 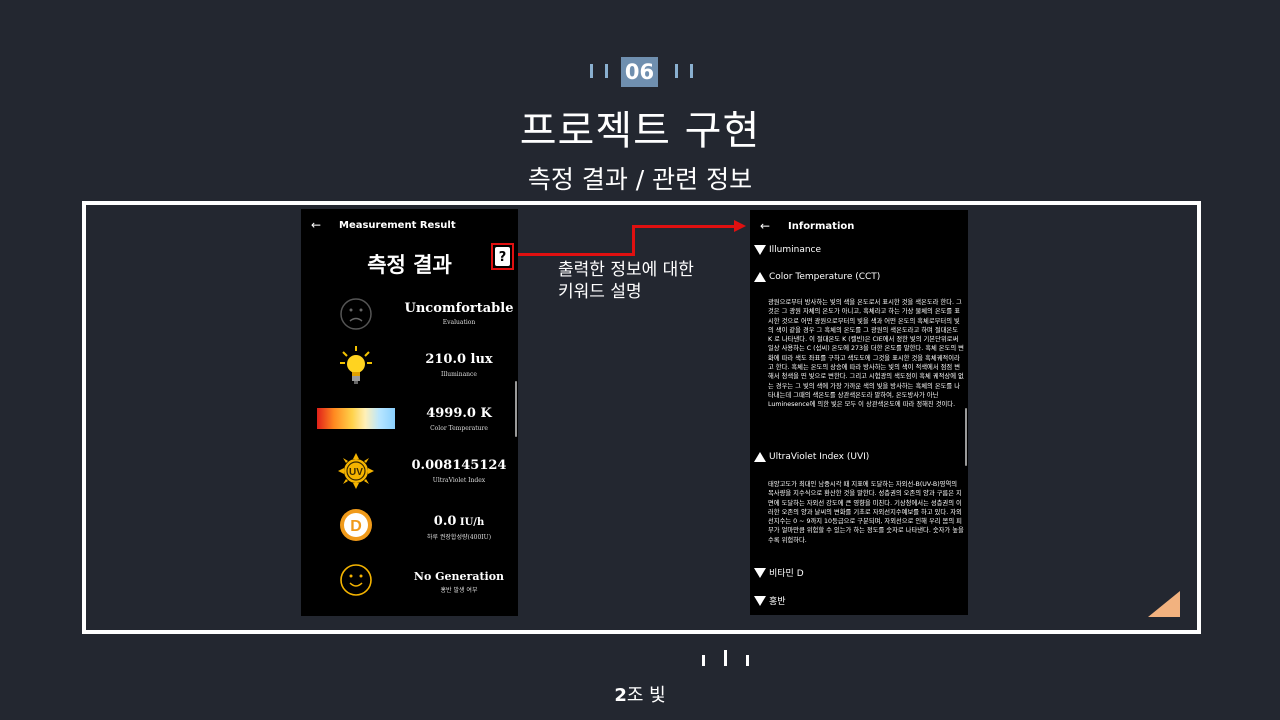 I want to click on help-question-icon: ?, so click(x=502, y=256).